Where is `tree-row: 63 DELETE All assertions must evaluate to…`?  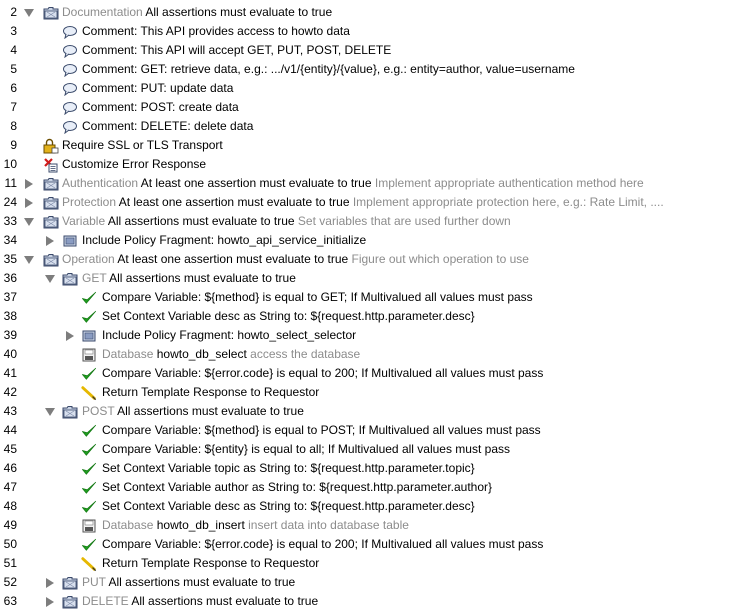
tree-row: 63 DELETE All assertions must evaluate to… is located at coordinates (365, 601).